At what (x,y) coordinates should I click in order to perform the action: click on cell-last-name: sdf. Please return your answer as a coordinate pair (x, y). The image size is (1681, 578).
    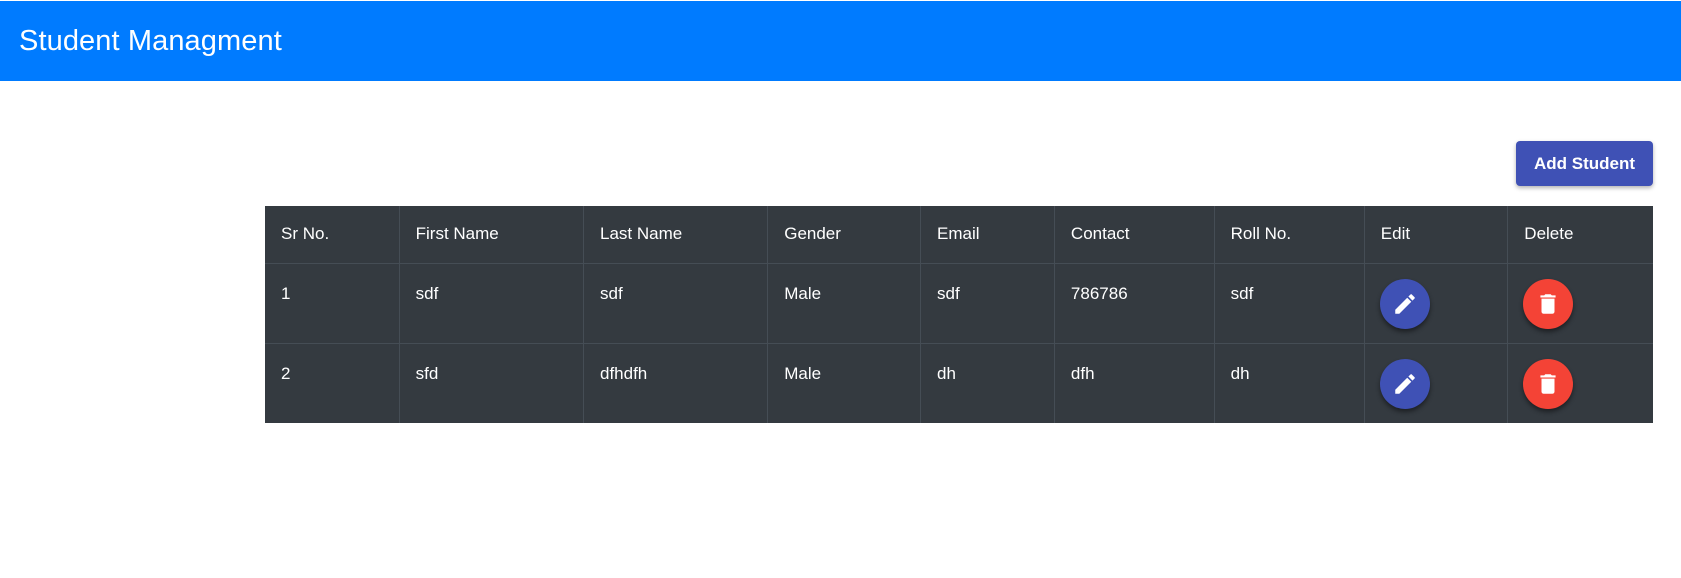
    Looking at the image, I should click on (676, 303).